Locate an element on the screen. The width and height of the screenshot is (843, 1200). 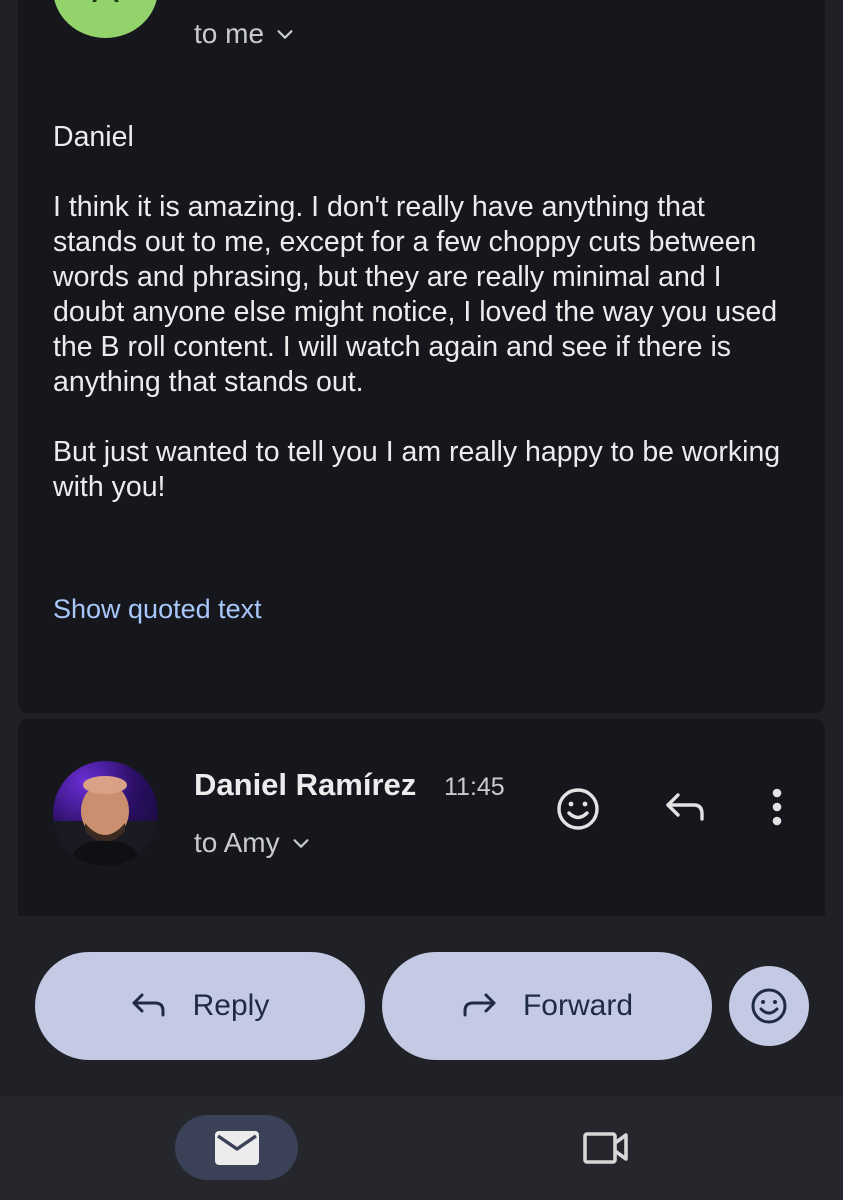
message-time: 11:45 is located at coordinates (474, 787).